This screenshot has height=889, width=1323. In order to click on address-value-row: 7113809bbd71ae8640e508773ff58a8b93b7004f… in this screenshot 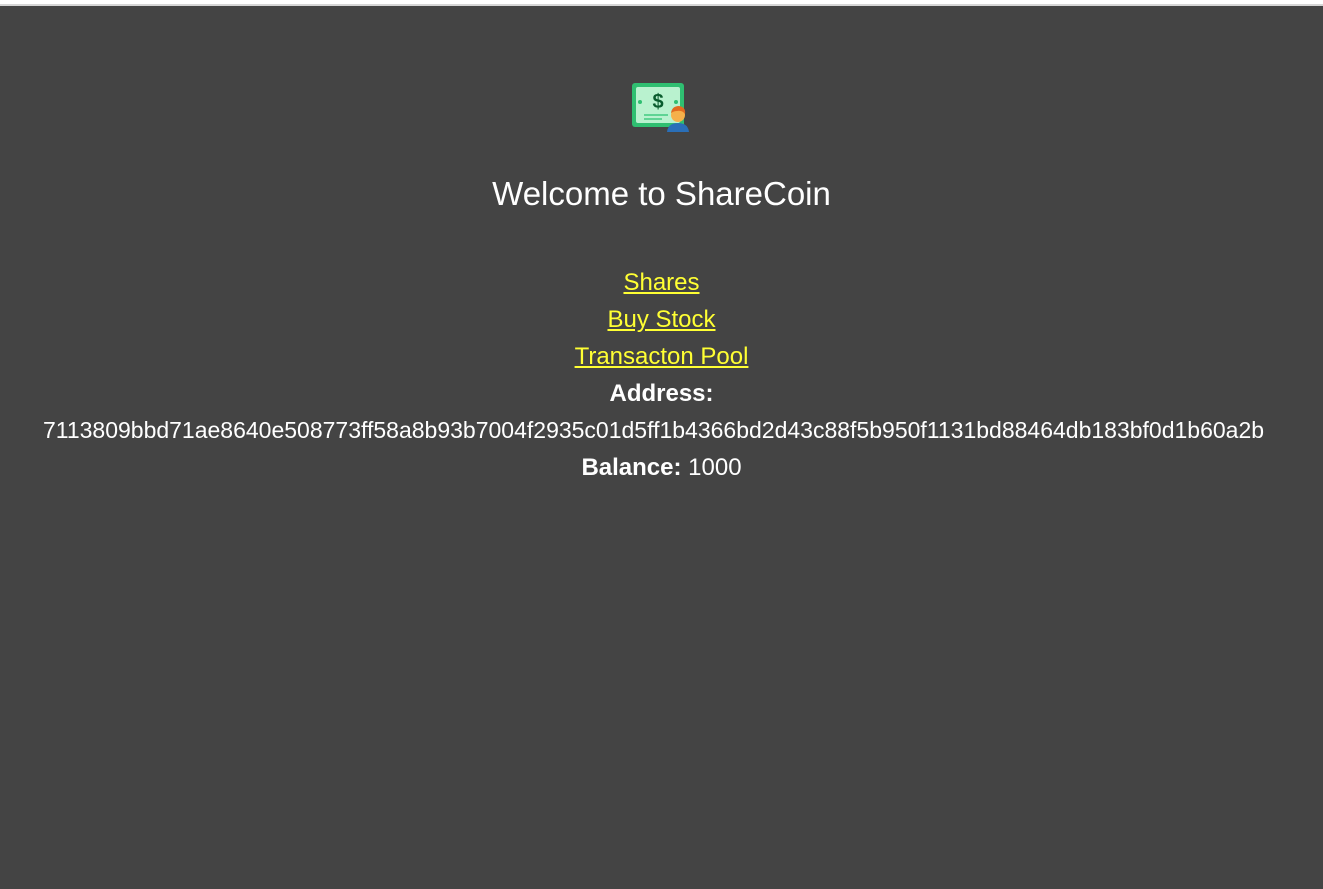, I will do `click(661, 430)`.